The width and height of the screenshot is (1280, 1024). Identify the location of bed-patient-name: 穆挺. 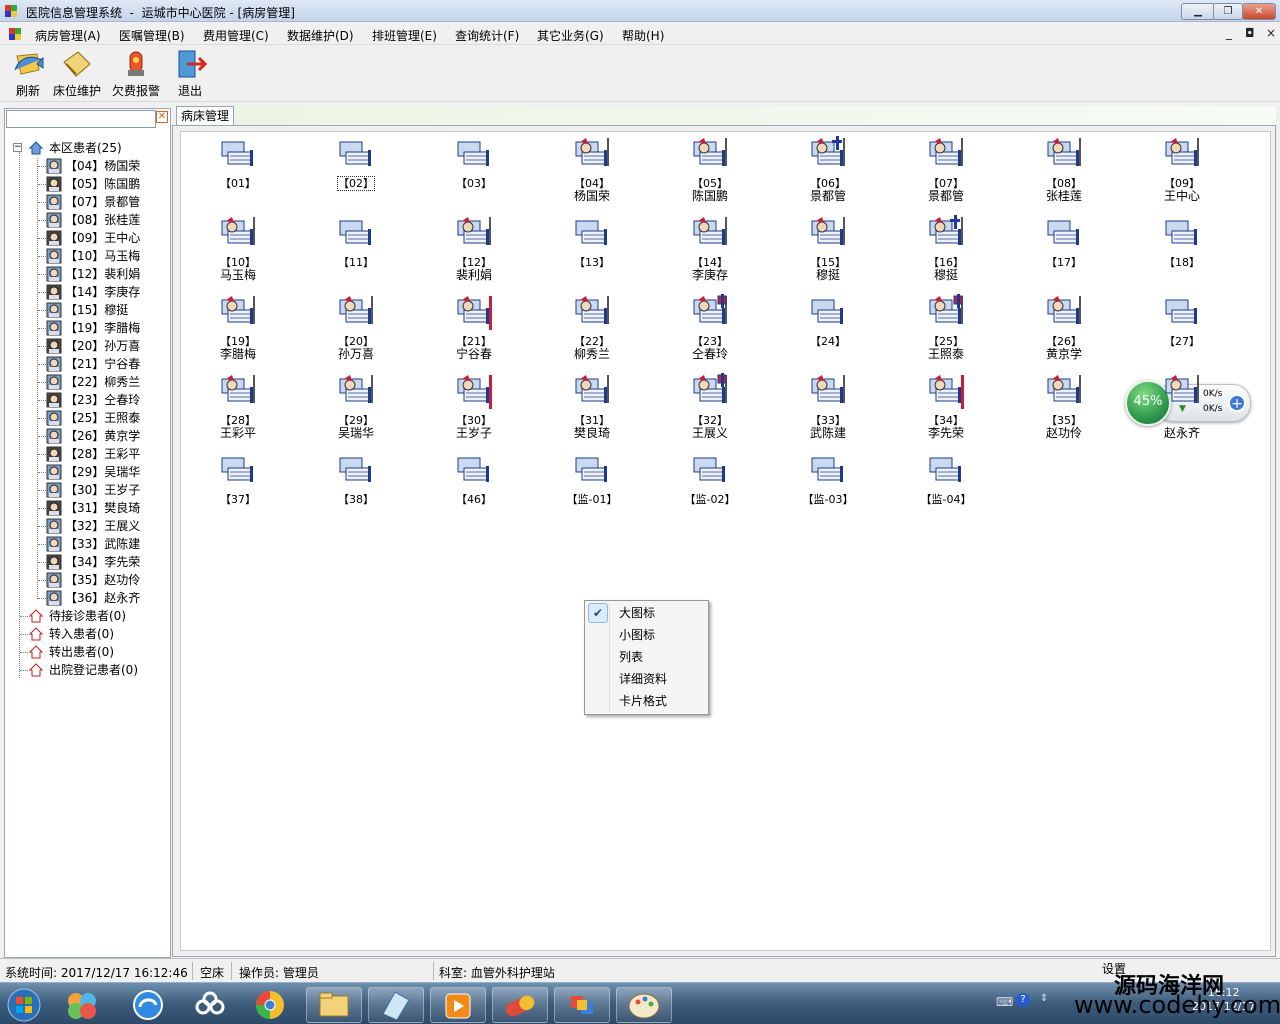
(945, 275).